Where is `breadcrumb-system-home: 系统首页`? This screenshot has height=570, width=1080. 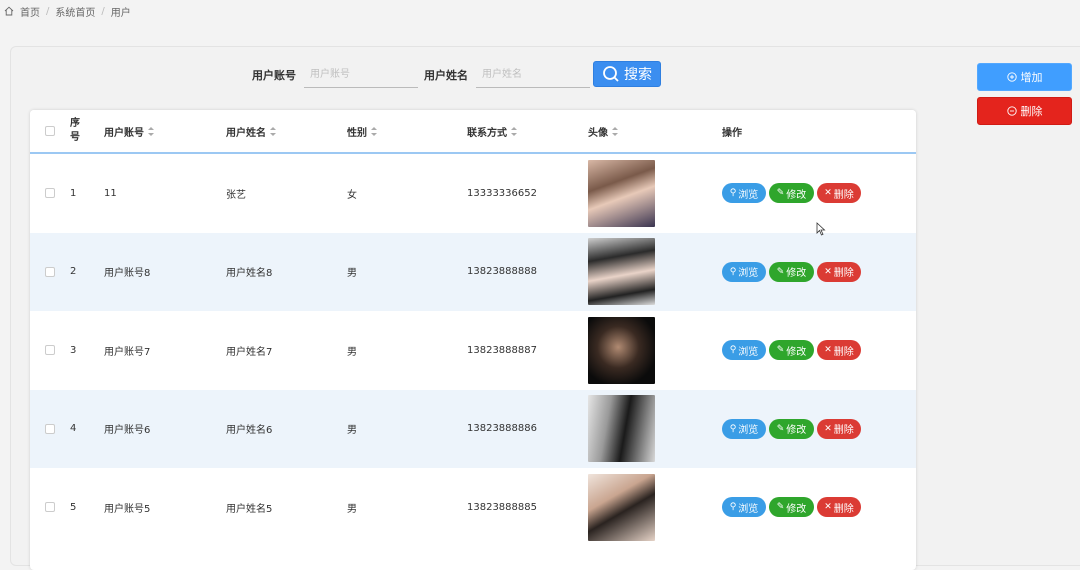 breadcrumb-system-home: 系统首页 is located at coordinates (75, 11).